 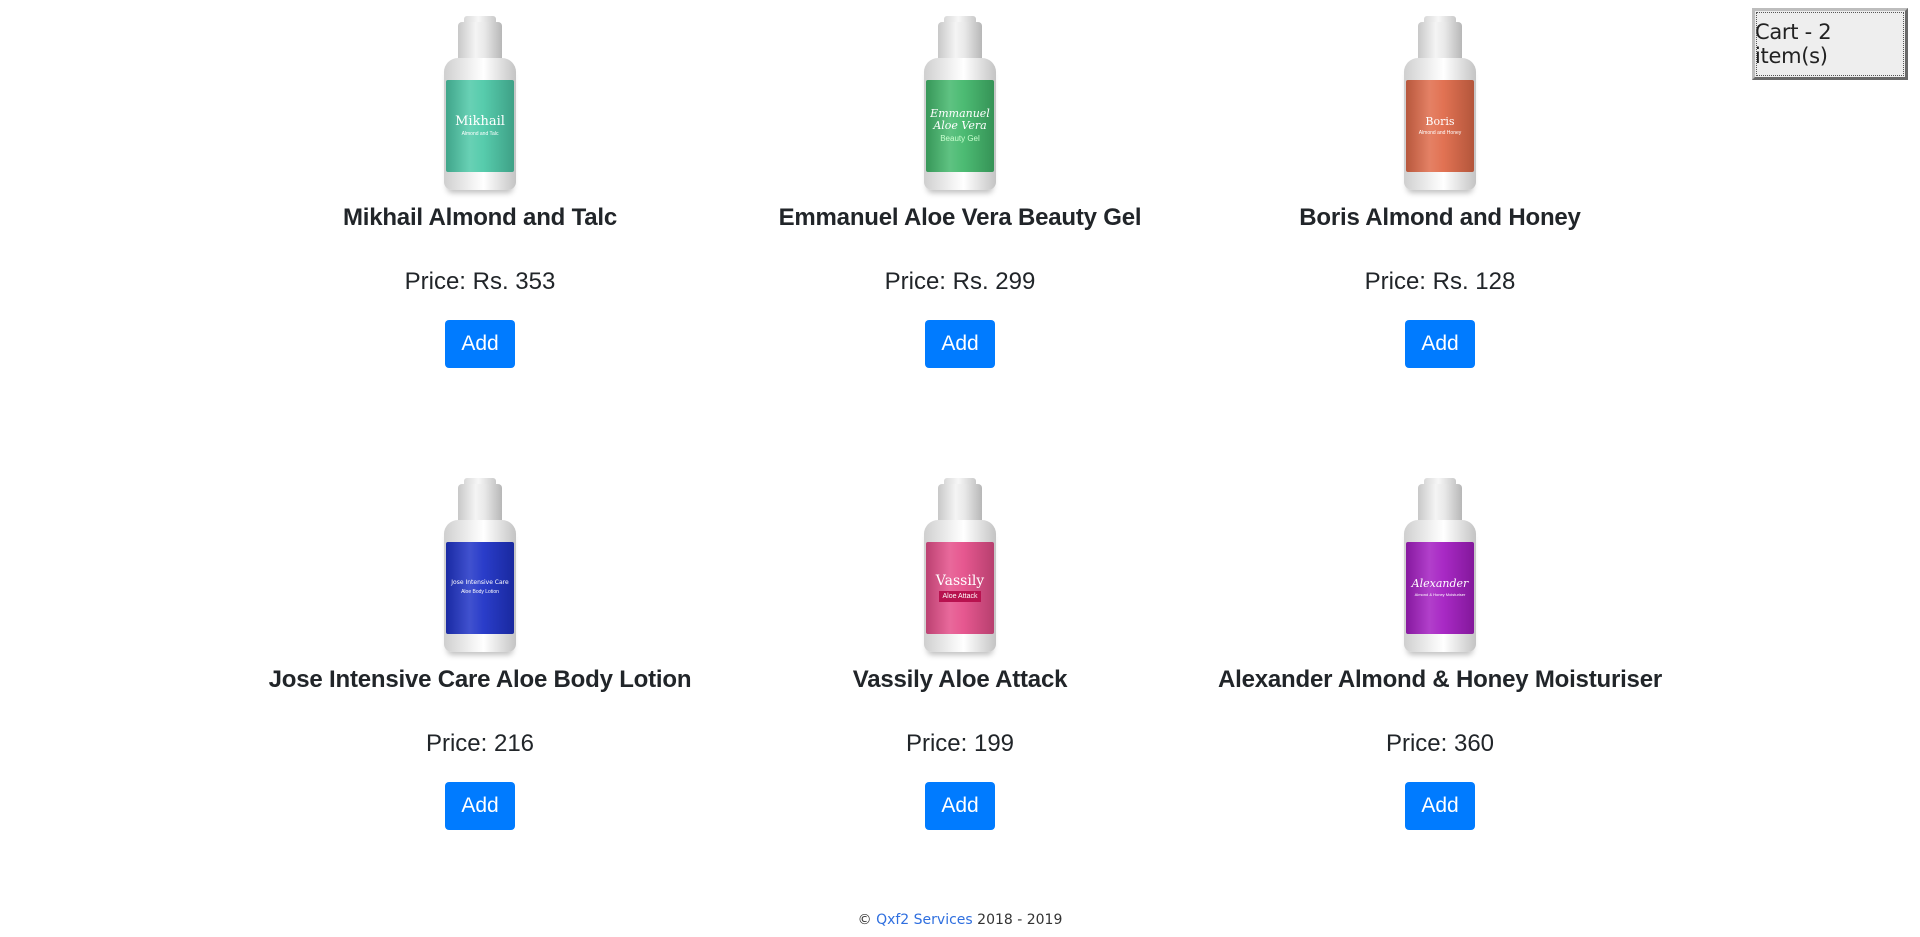 What do you see at coordinates (480, 592) in the screenshot?
I see `bottle-label-sub: Aloe Body Lotion` at bounding box center [480, 592].